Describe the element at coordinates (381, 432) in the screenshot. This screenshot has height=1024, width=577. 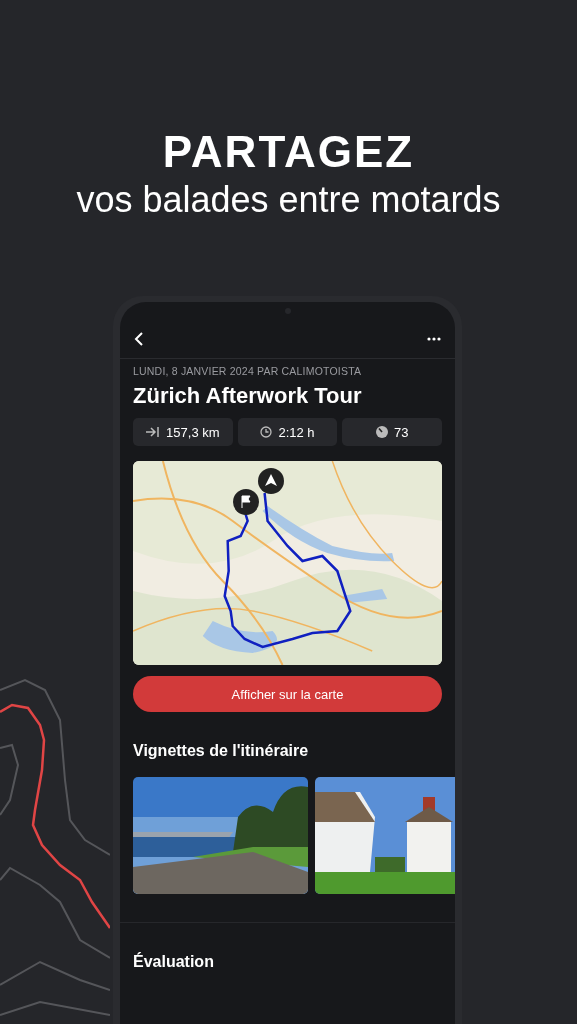
I see `gauge-icon` at that location.